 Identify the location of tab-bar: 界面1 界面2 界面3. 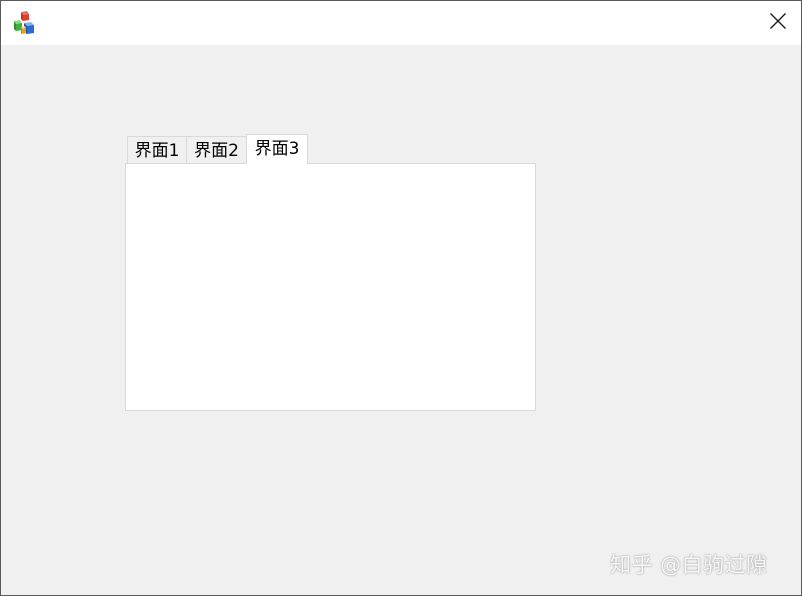
(330, 148).